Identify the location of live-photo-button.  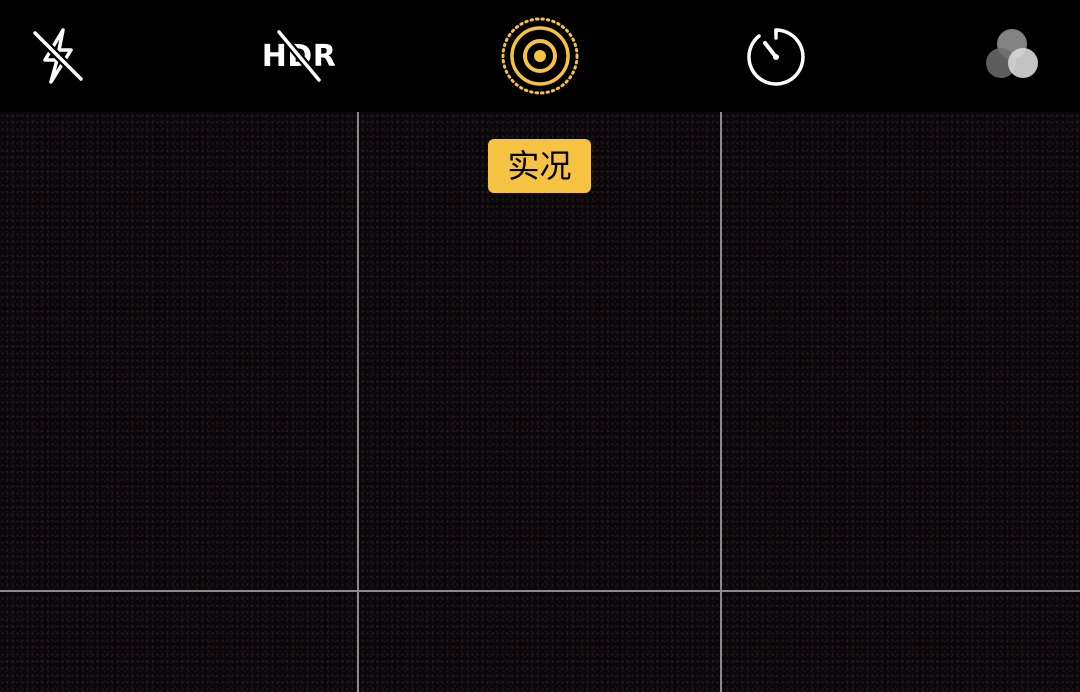
(540, 56).